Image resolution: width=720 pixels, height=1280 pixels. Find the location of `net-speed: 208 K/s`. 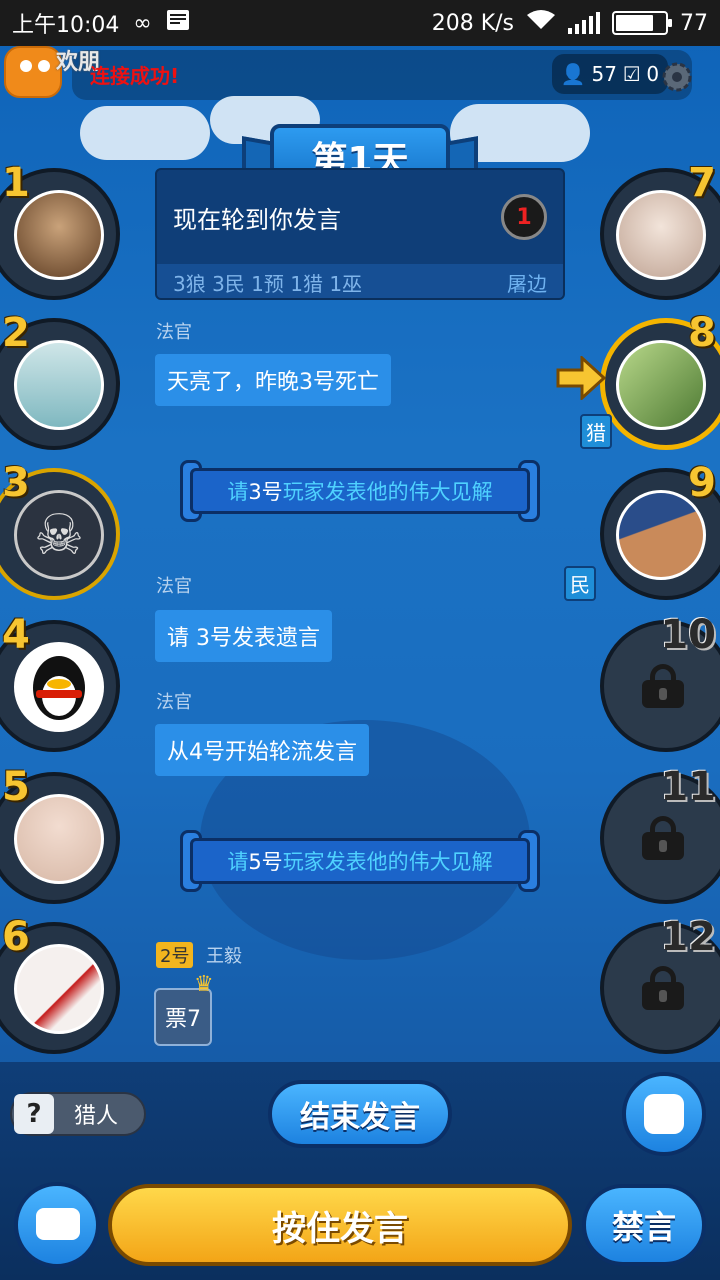

net-speed: 208 K/s is located at coordinates (472, 23).